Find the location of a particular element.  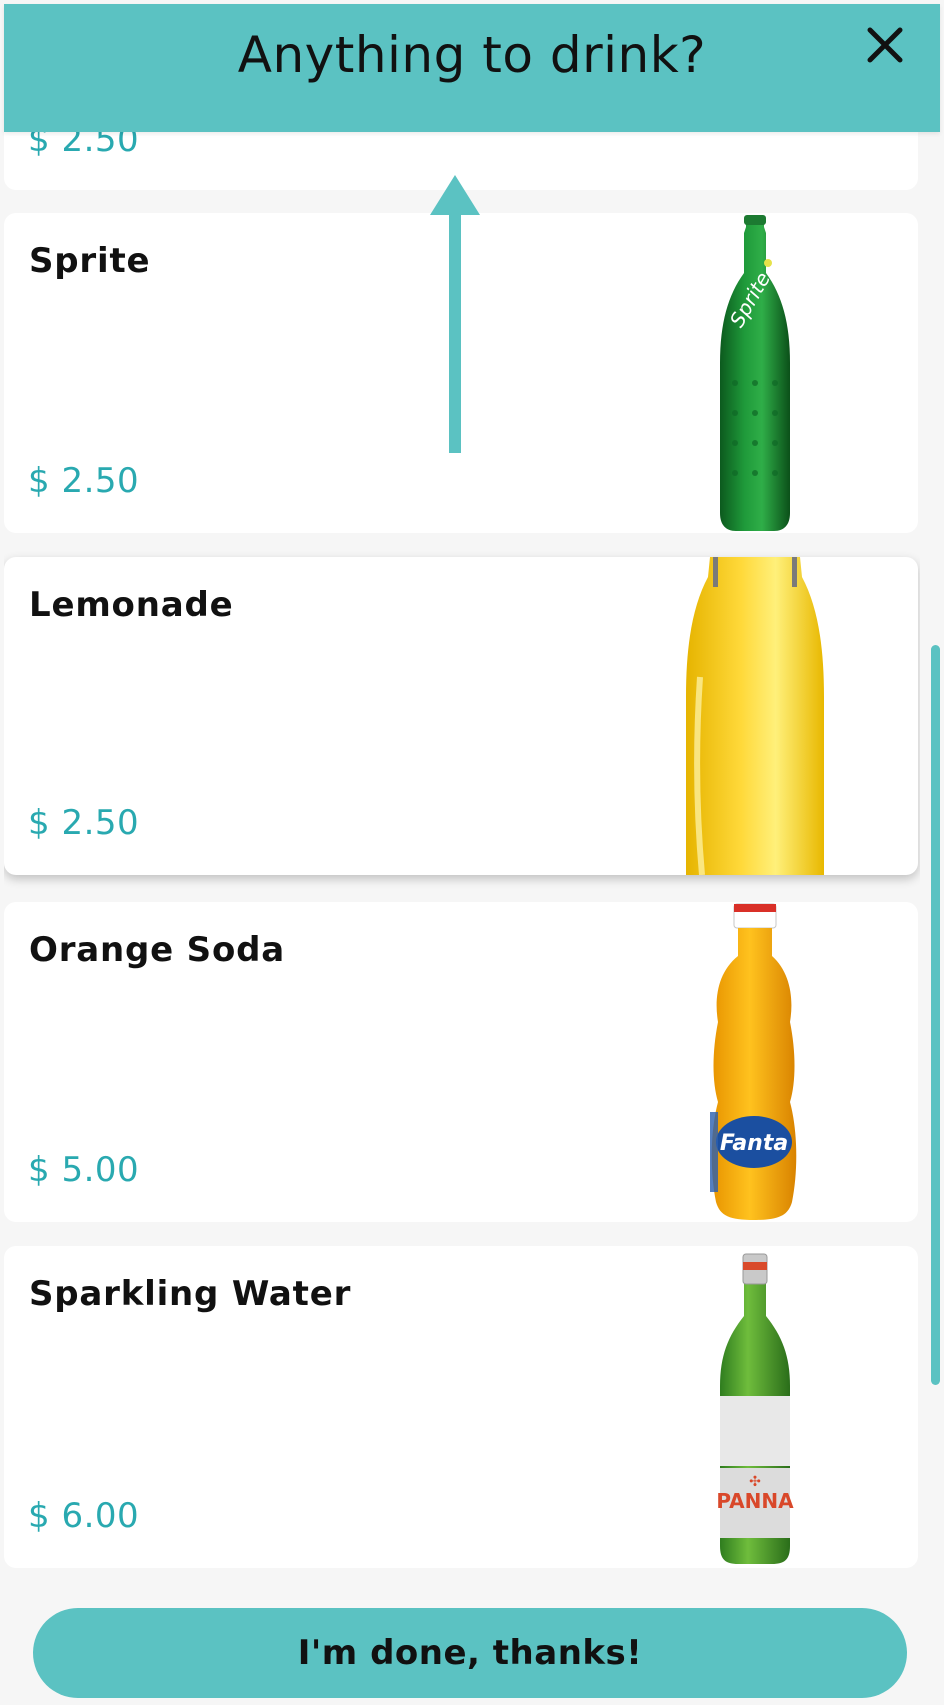

up-arrow-icon is located at coordinates (455, 314).